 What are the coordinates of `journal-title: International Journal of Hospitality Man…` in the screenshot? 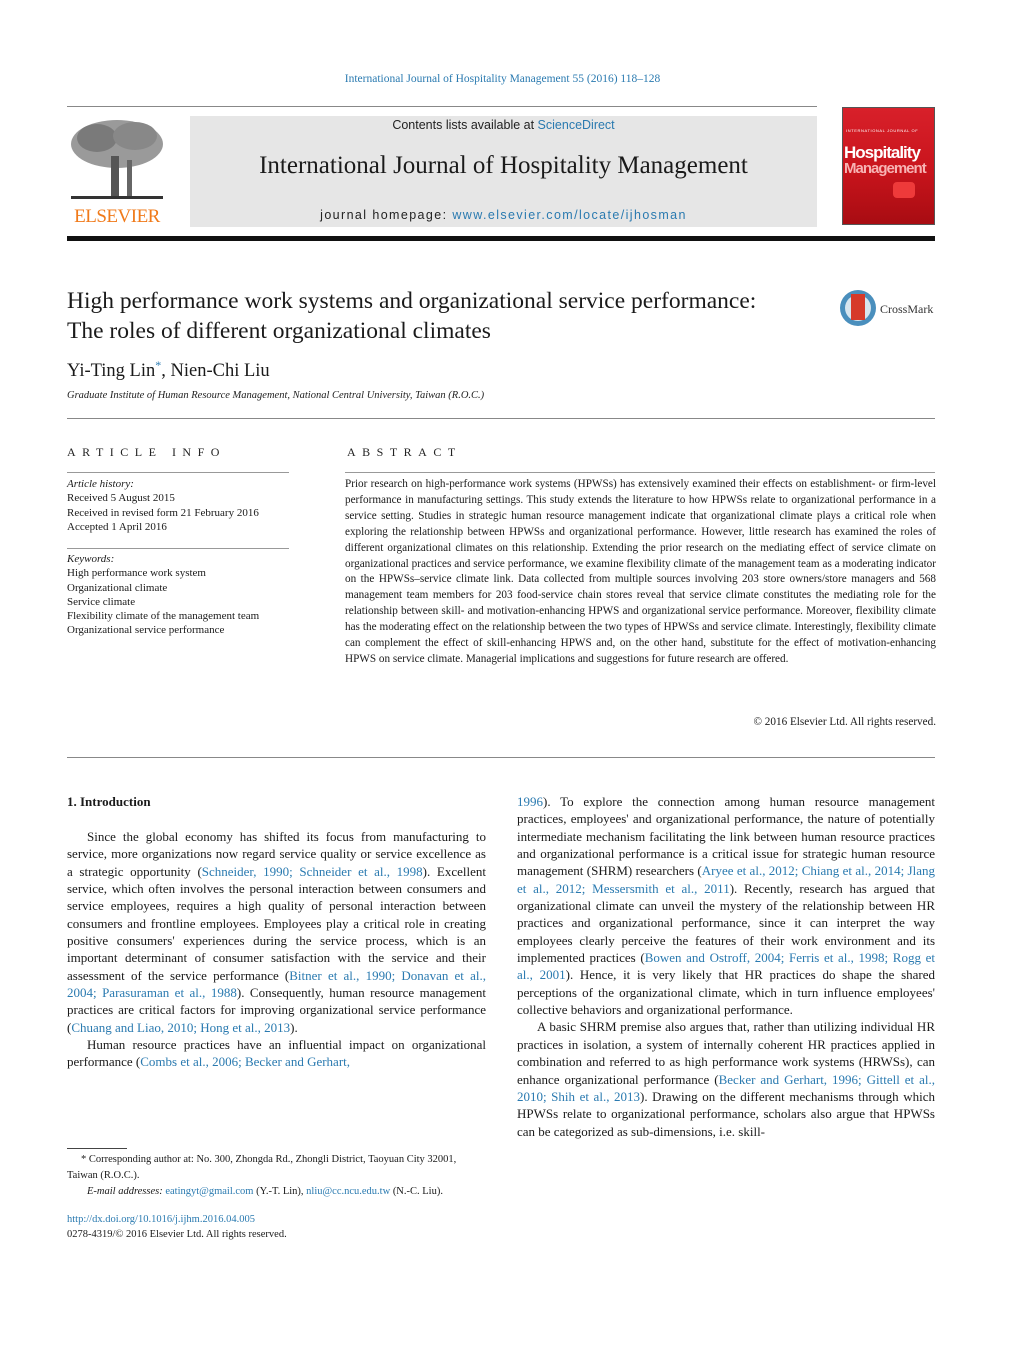 It's located at (503, 165).